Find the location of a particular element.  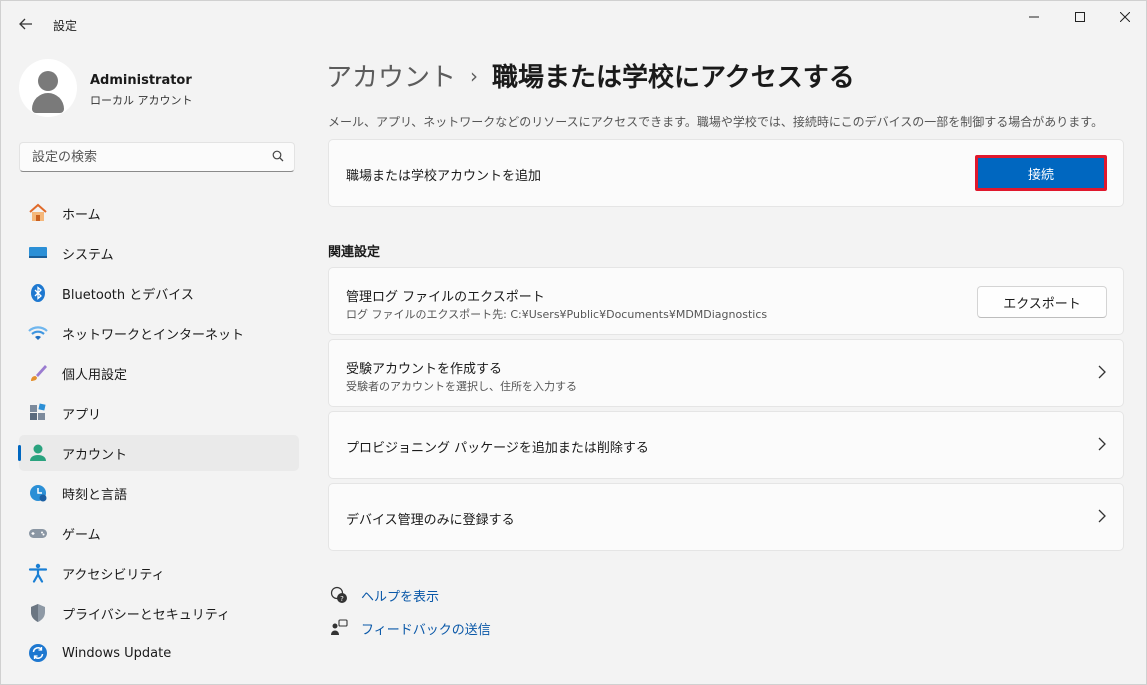

connect-button: 接続 is located at coordinates (1041, 173).